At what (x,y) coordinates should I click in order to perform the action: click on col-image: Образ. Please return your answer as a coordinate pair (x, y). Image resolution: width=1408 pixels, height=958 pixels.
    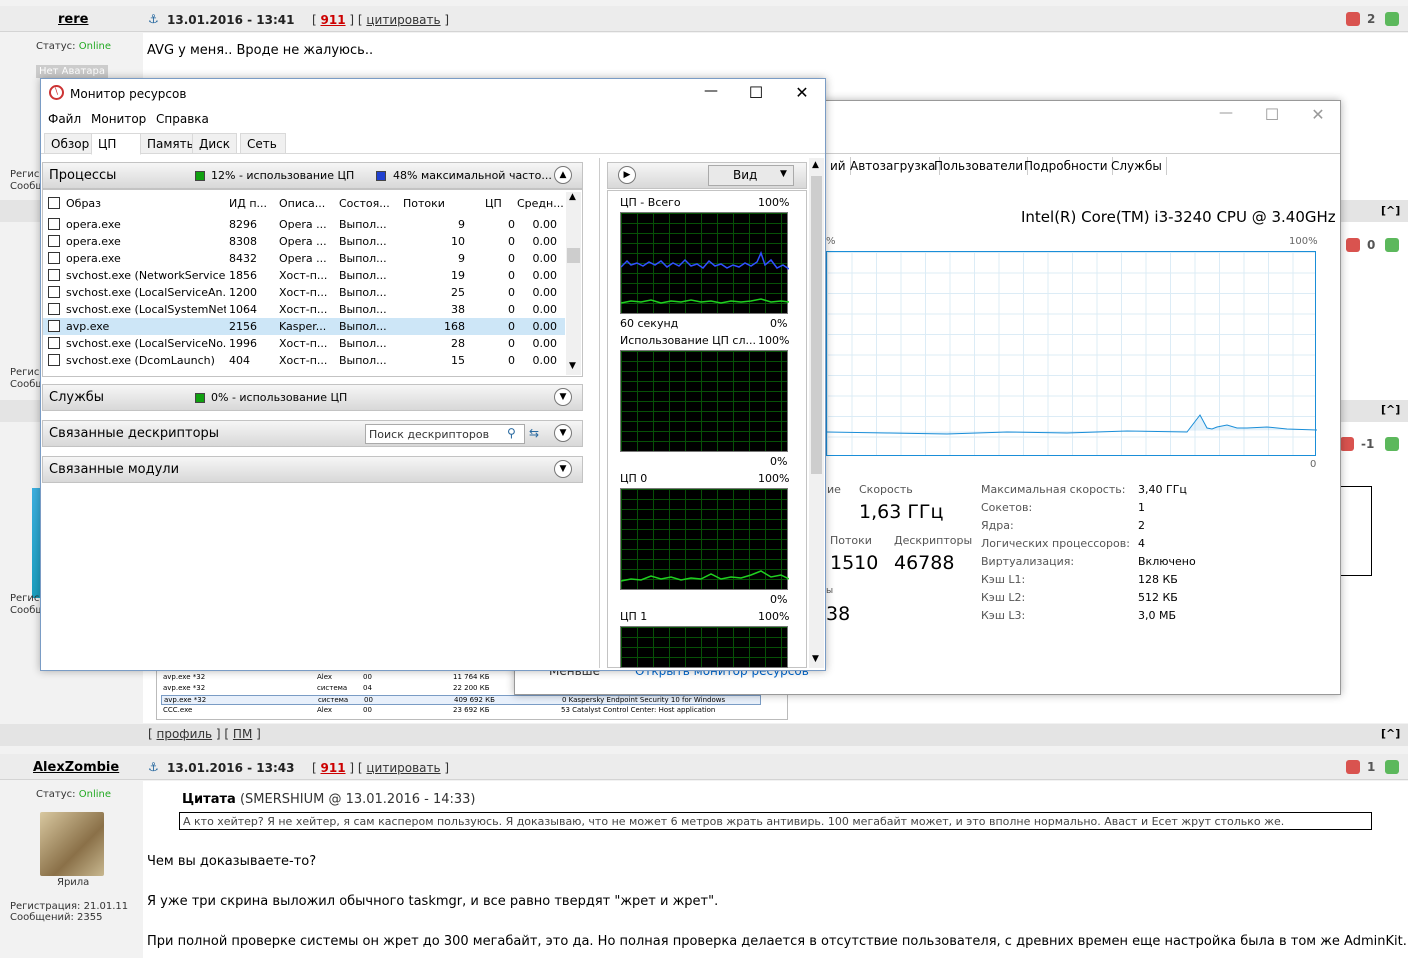
    Looking at the image, I should click on (83, 203).